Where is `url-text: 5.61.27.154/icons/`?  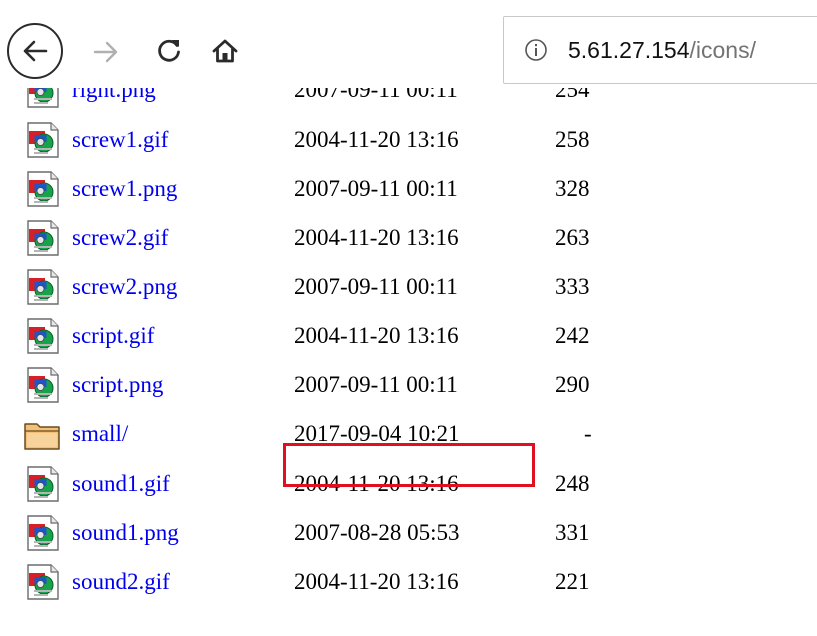
url-text: 5.61.27.154/icons/ is located at coordinates (662, 50).